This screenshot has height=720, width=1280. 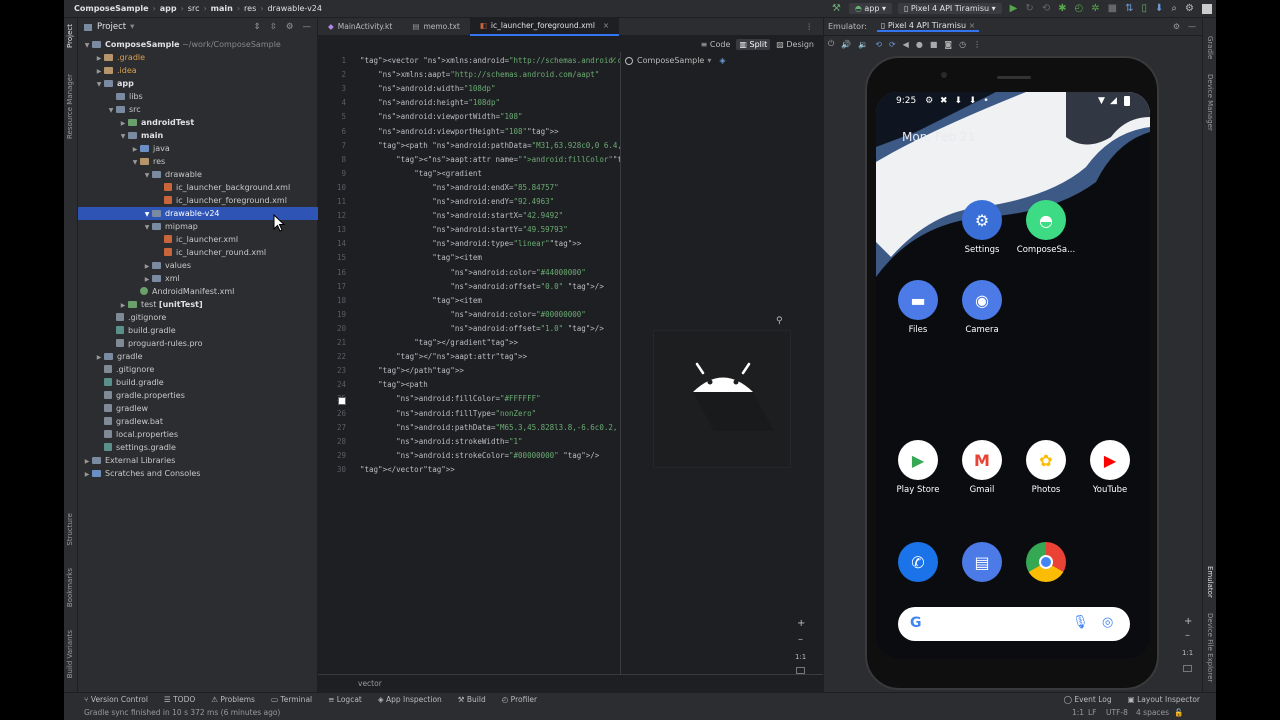 What do you see at coordinates (307, 27) in the screenshot?
I see `minimize-icon: —` at bounding box center [307, 27].